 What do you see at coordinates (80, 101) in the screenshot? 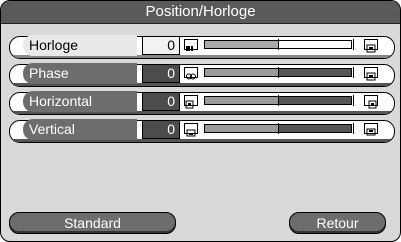
I see `setting-label: Horizontal` at bounding box center [80, 101].